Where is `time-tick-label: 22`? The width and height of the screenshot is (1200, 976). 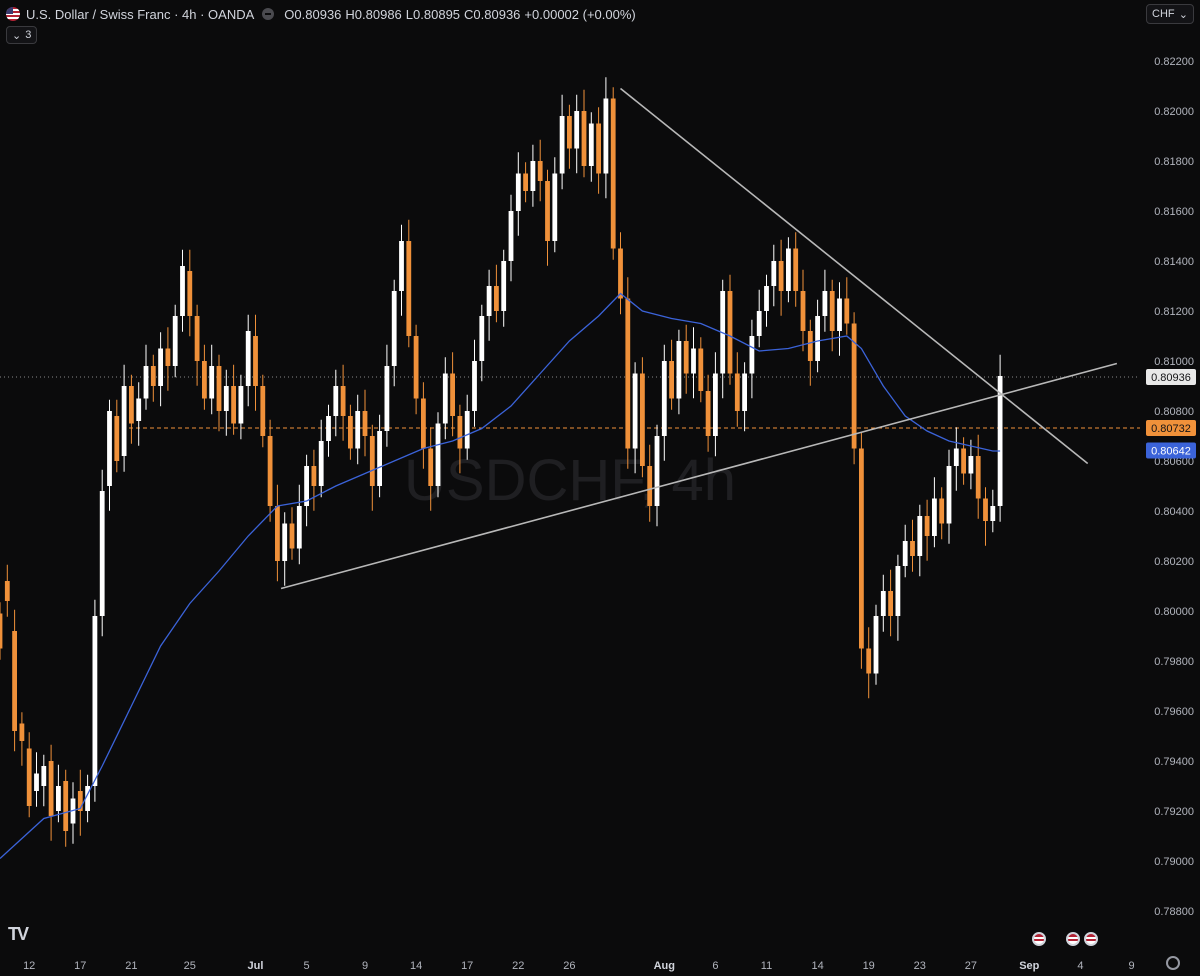 time-tick-label: 22 is located at coordinates (518, 966).